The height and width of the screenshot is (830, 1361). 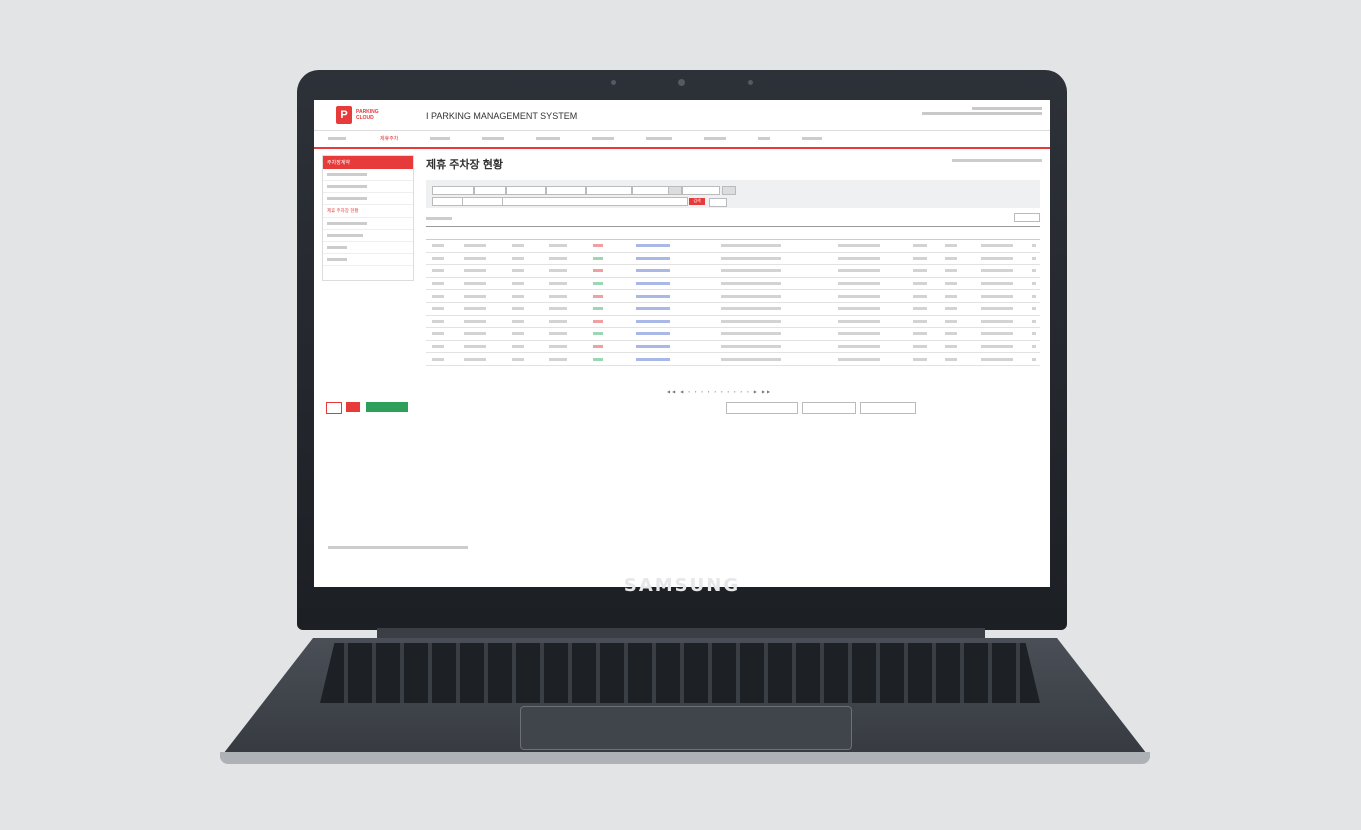 I want to click on footer-copyright, so click(x=398, y=547).